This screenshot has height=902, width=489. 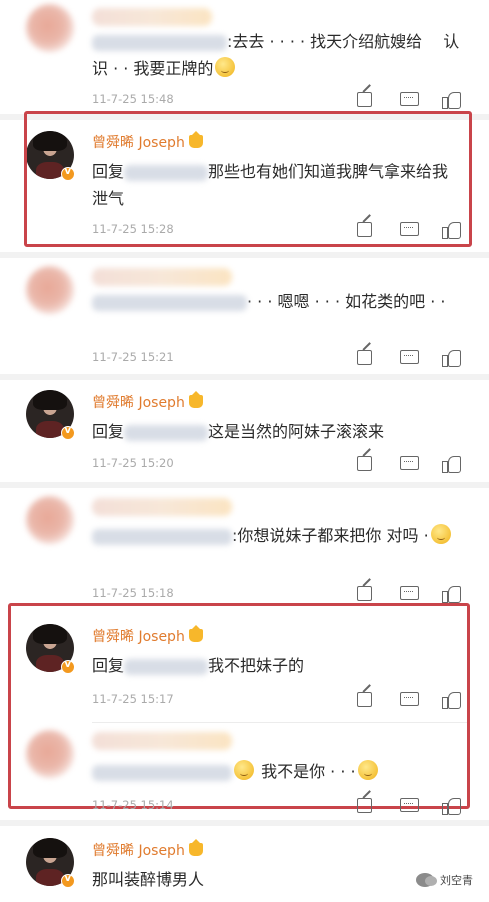 I want to click on comment-time: 11-7-25 15:14, so click(x=133, y=805).